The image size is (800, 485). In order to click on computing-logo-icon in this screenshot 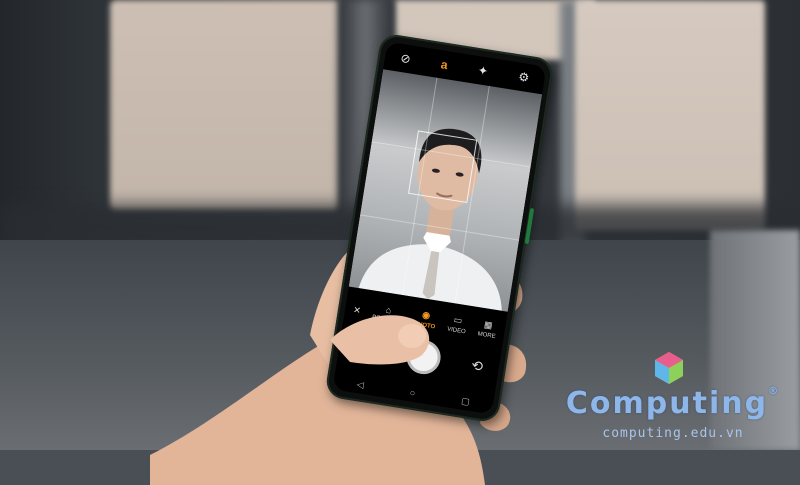, I will do `click(669, 368)`.